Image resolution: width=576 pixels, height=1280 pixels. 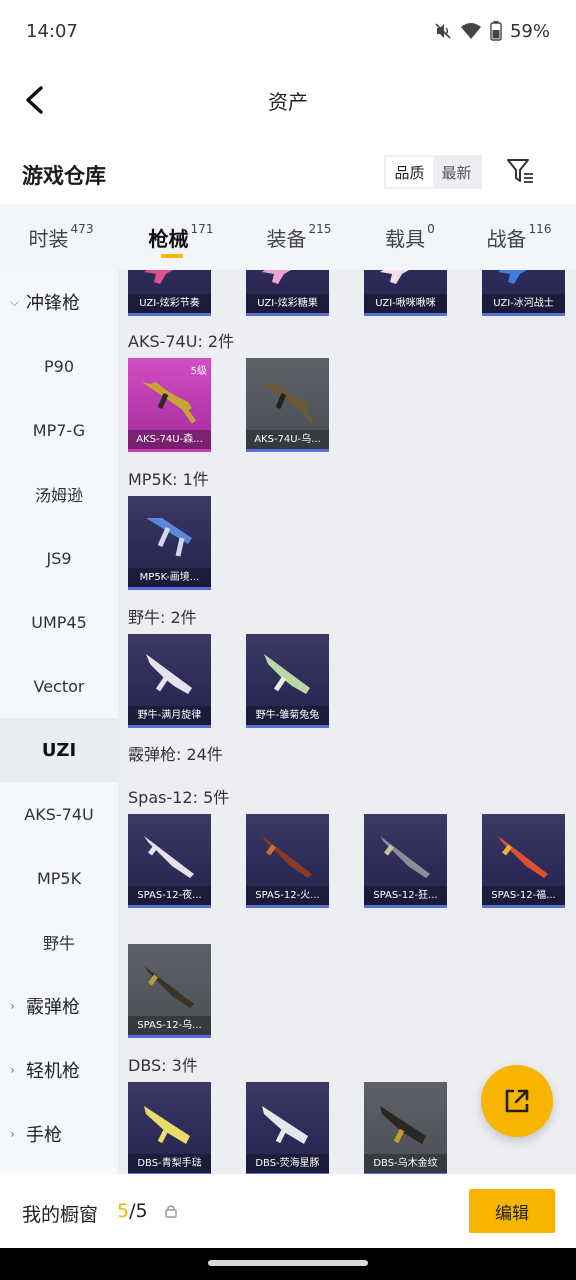 I want to click on home-indicator, so click(x=288, y=1263).